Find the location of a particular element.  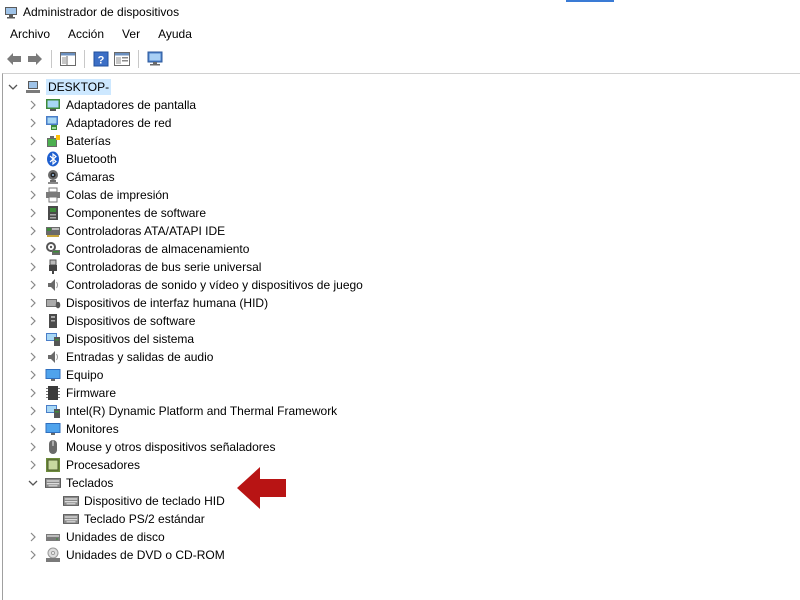

help-icon: ? is located at coordinates (101, 59).